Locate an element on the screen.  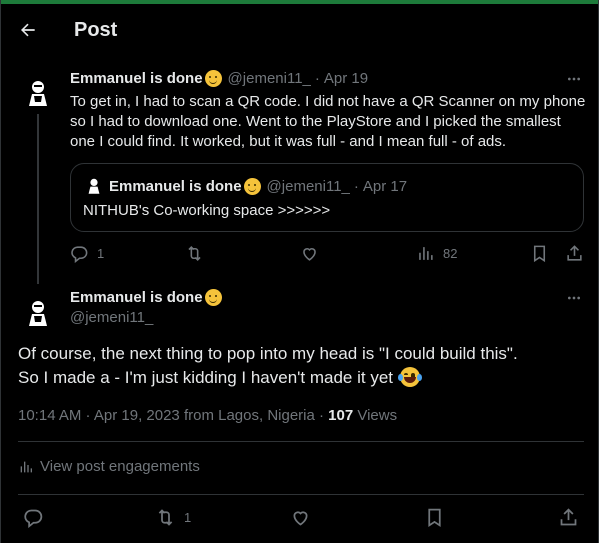
reply-author-row: Emmanuel is done @jemeni11_ · Apr 19 is located at coordinates (219, 78).